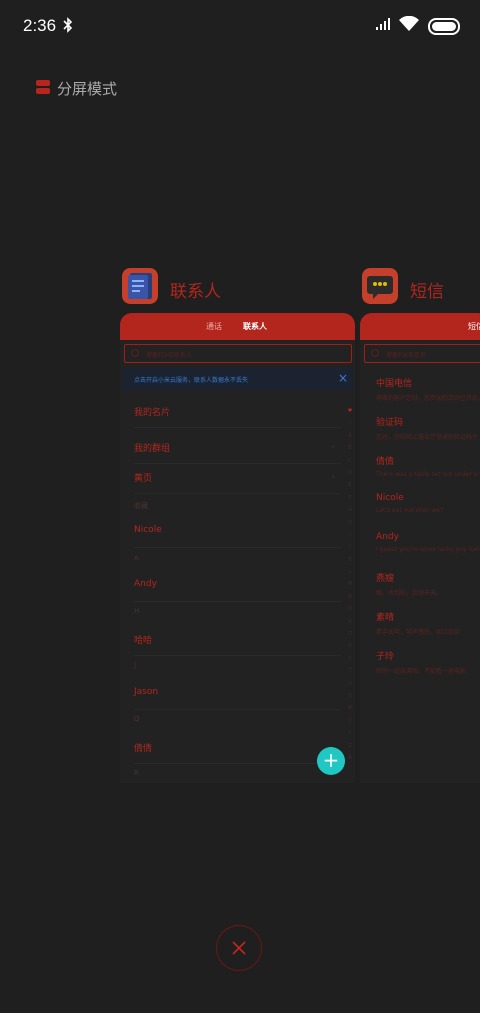 The height and width of the screenshot is (1013, 480). Describe the element at coordinates (387, 537) in the screenshot. I see `message-sender: Andy` at that location.